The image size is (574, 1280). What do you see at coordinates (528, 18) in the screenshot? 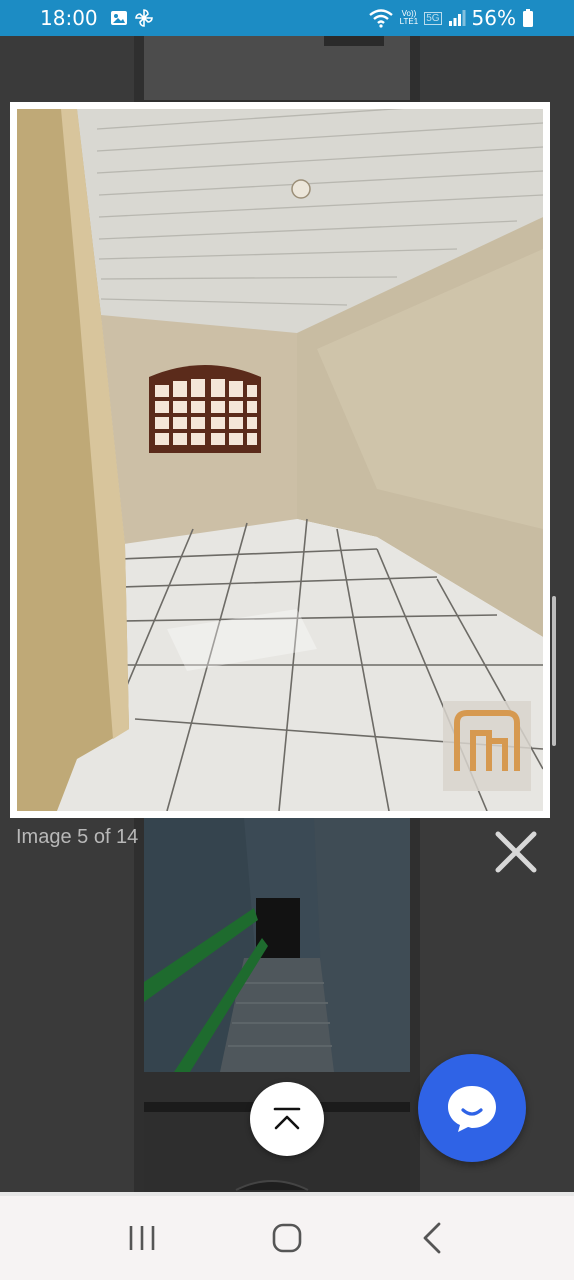
I see `battery-icon` at bounding box center [528, 18].